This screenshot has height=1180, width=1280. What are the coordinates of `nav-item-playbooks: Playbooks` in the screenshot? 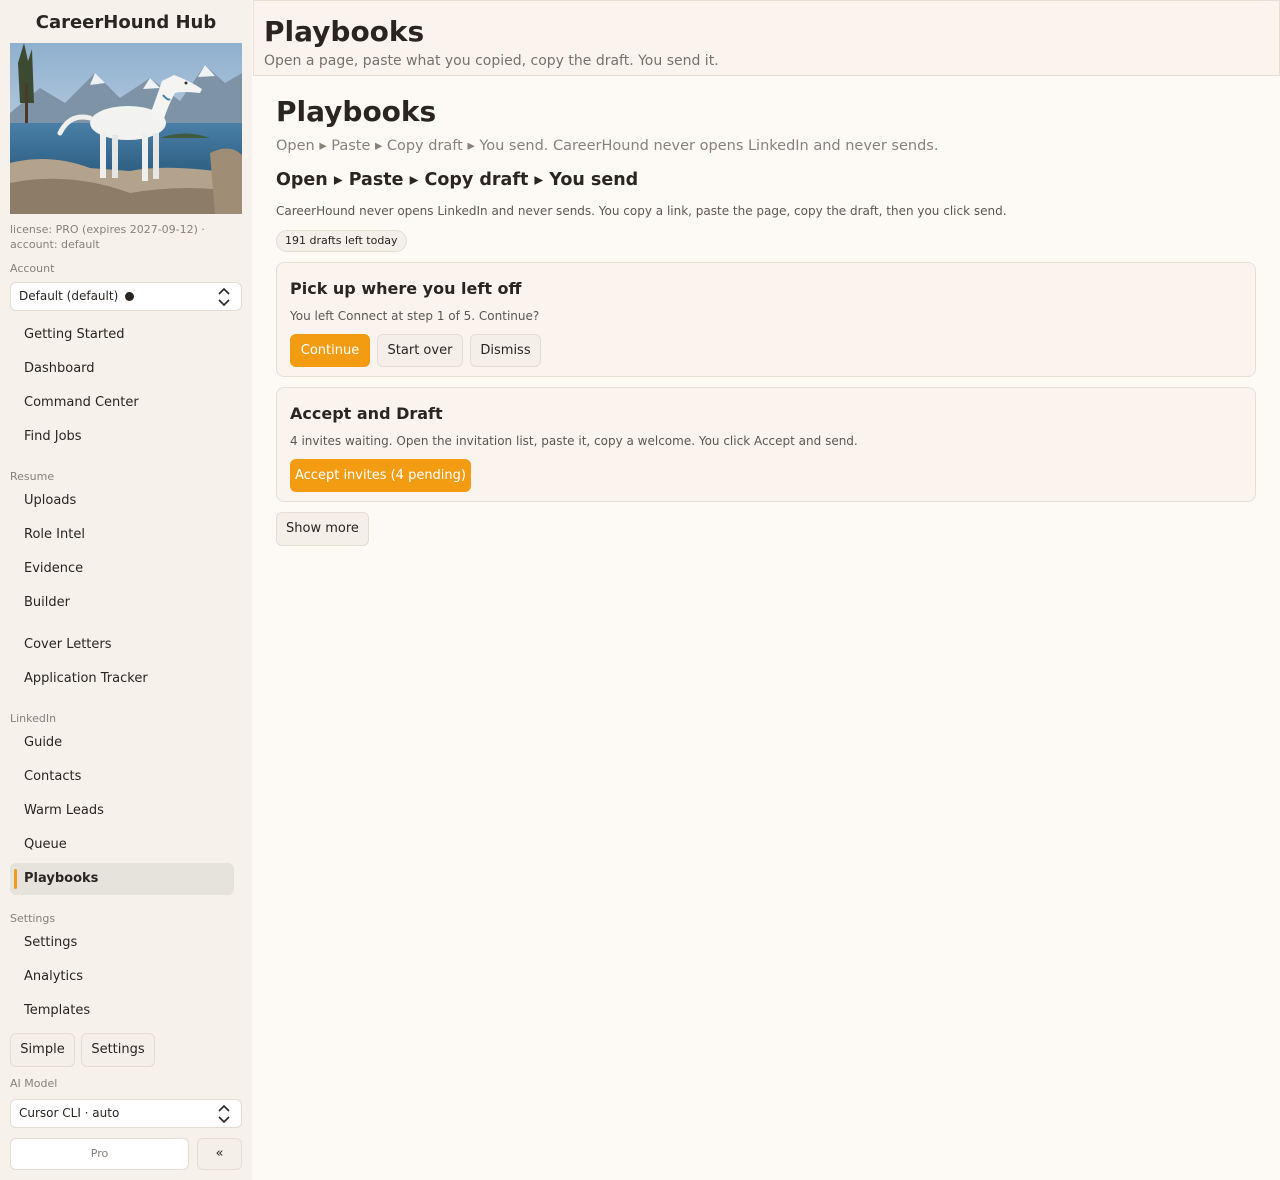 It's located at (122, 879).